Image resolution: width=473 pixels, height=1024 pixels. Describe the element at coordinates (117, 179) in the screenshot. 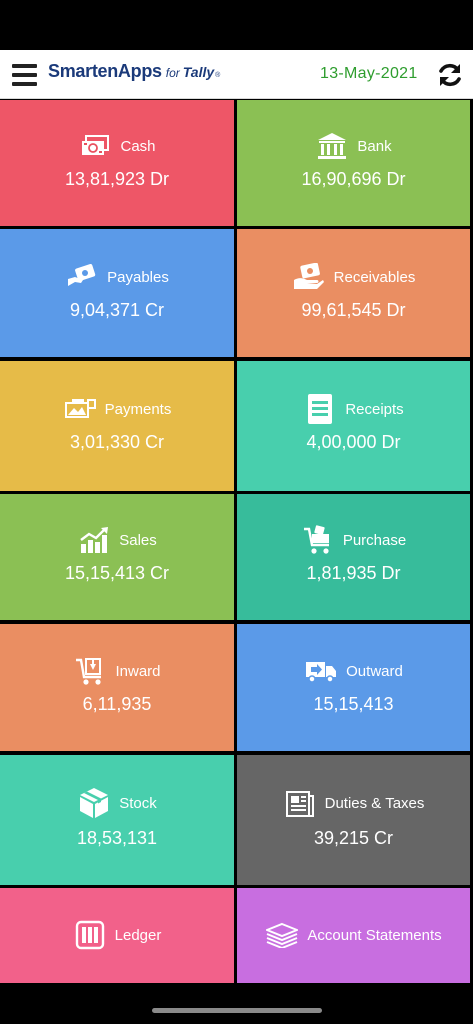

I see `tile-value: 13,81,923 Dr` at that location.